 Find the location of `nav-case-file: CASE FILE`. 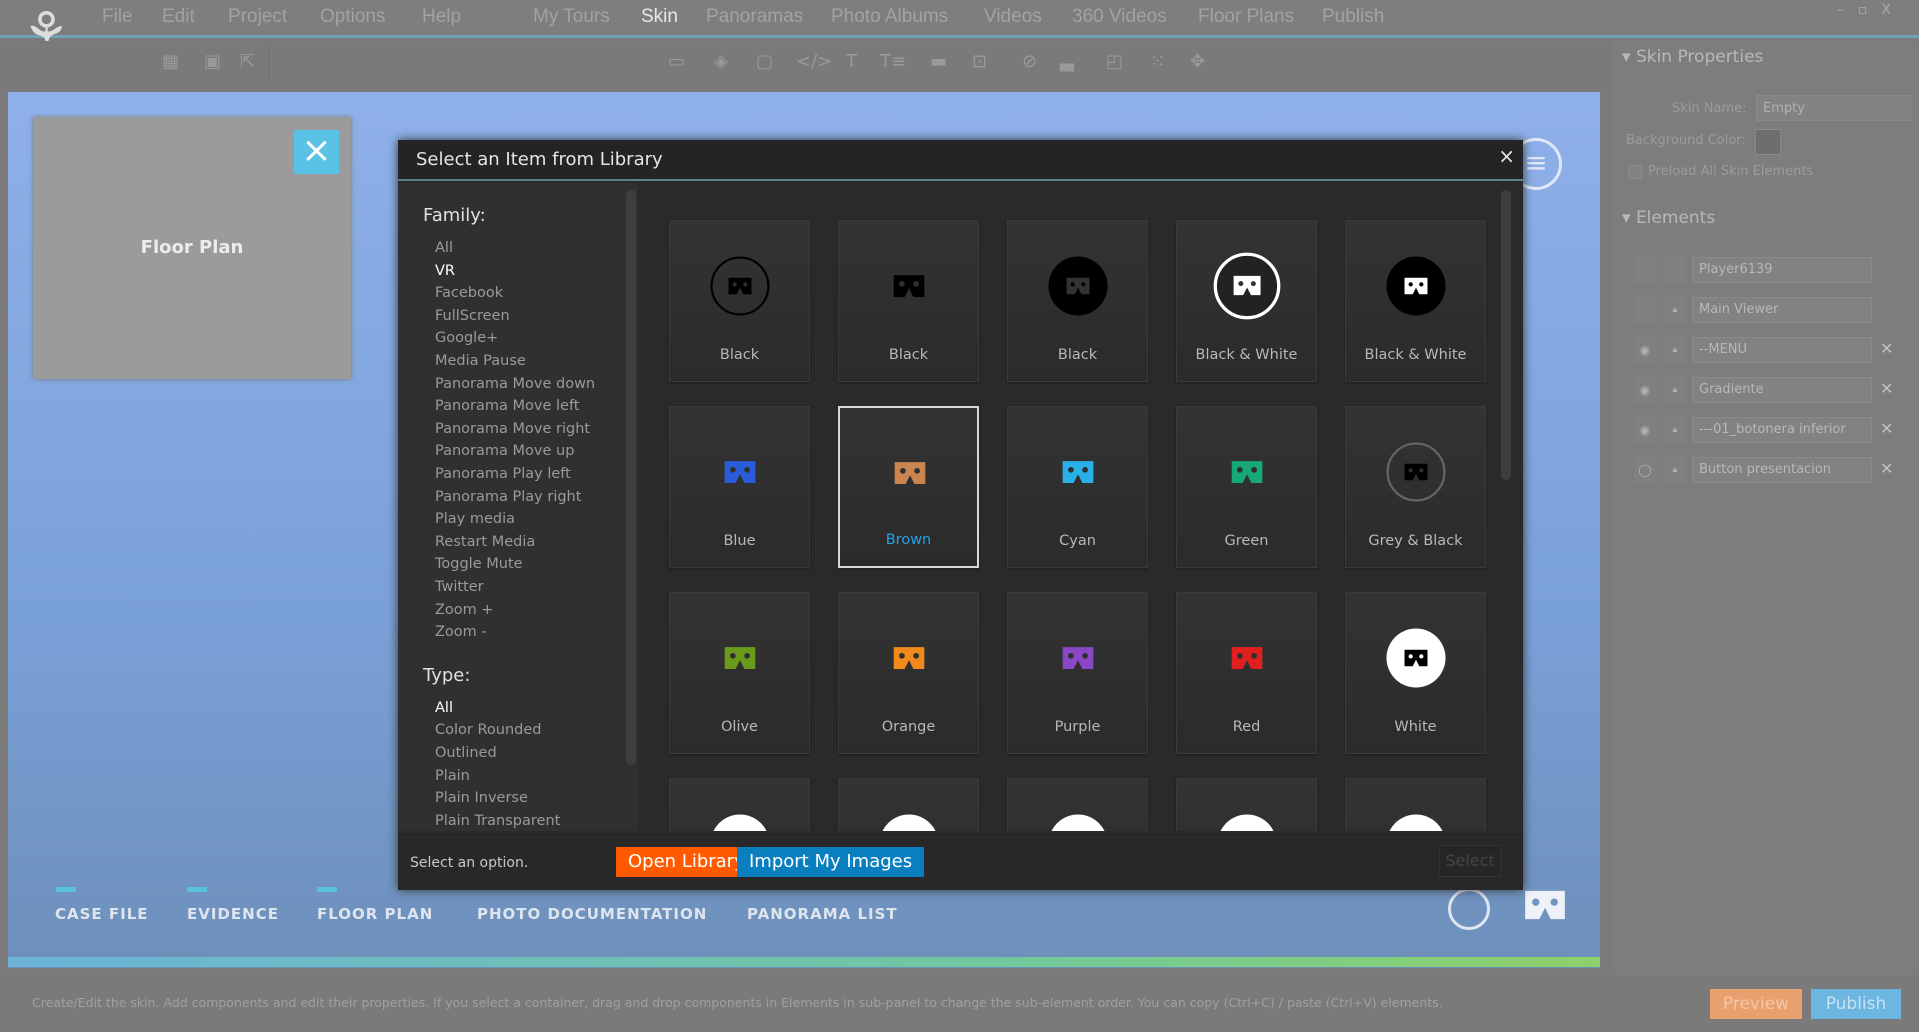

nav-case-file: CASE FILE is located at coordinates (102, 914).